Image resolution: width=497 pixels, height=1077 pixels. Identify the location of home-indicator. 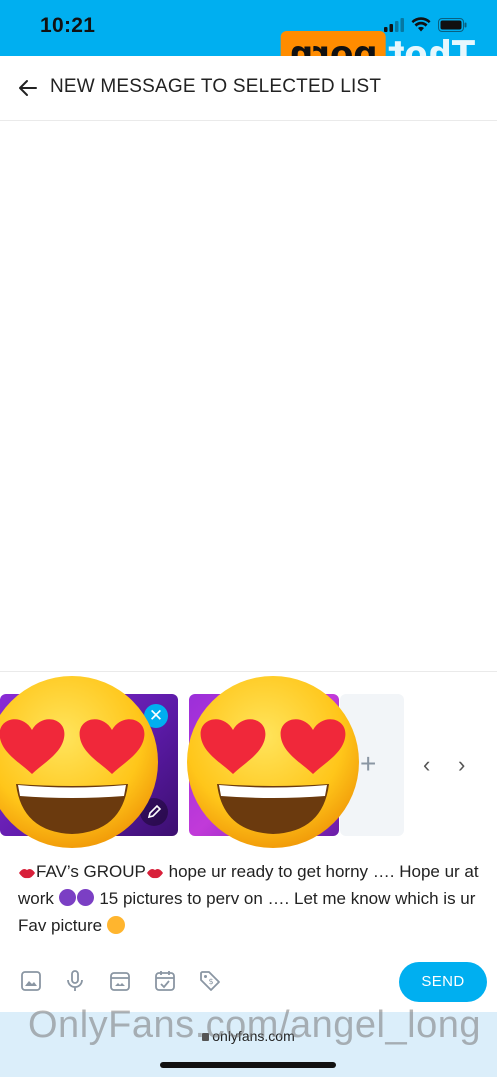
(248, 1065).